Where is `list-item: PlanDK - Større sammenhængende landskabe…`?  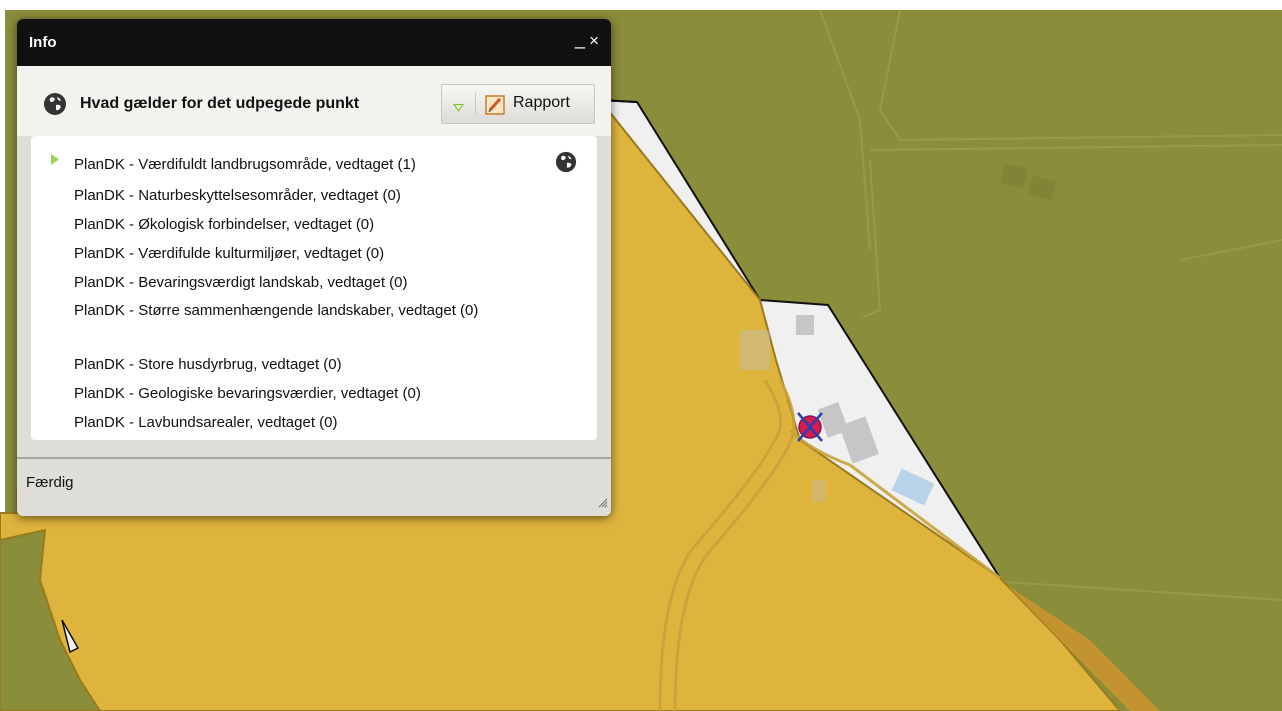
list-item: PlanDK - Større sammenhængende landskabe… is located at coordinates (289, 310).